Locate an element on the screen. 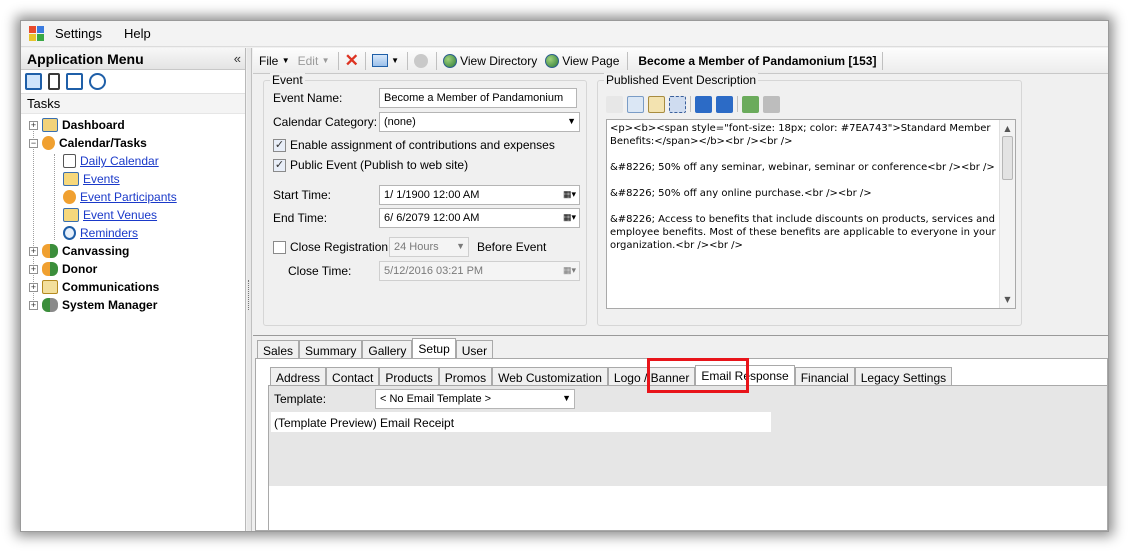  record-title: Become a Member of Pandamonium [153] is located at coordinates (757, 60).